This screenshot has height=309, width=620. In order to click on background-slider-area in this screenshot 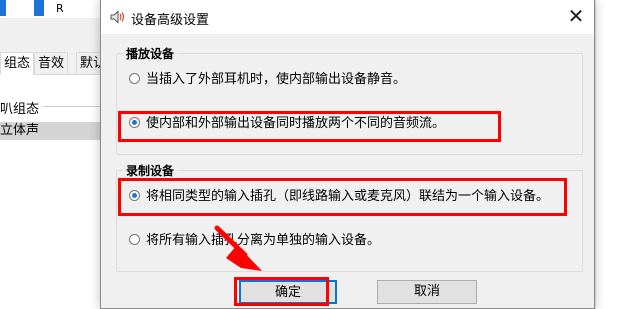, I will do `click(55, 9)`.